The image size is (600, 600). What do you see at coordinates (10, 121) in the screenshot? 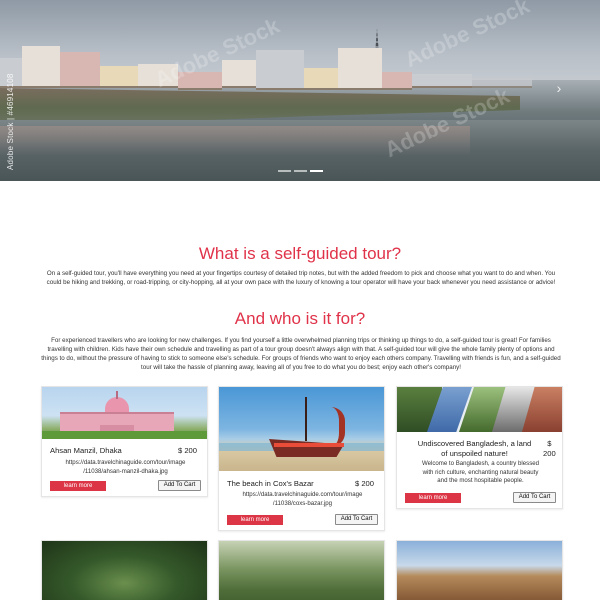
I see `hero-watermark-text: Adobe Stock | #46914108` at bounding box center [10, 121].